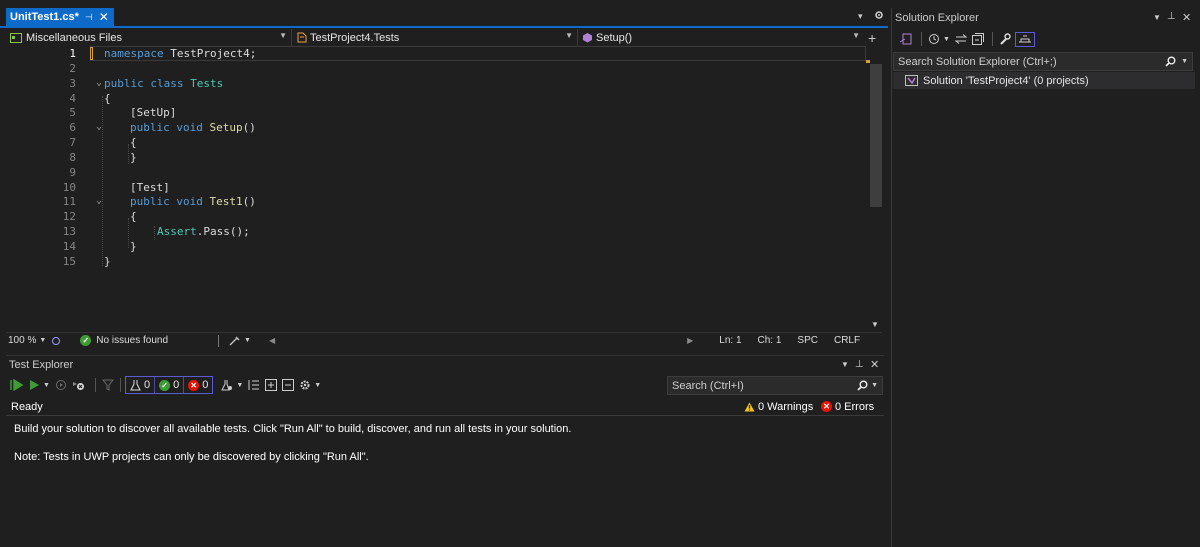 This screenshot has width=1200, height=547. I want to click on solution-search-input: Search Solution Explorer (Ctrl+;) ▼, so click(1043, 61).